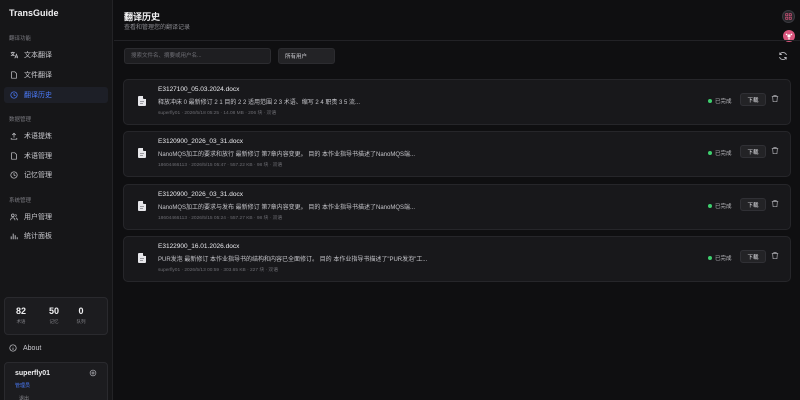  I want to click on grid-menu-button, so click(788, 16).